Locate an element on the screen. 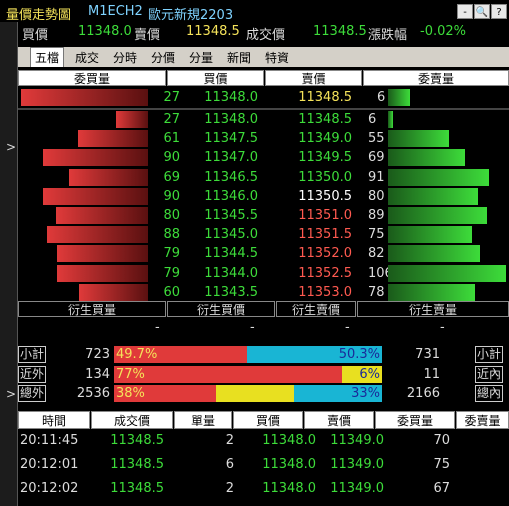 The width and height of the screenshot is (509, 506). ask-price: 11352.0 is located at coordinates (325, 254).